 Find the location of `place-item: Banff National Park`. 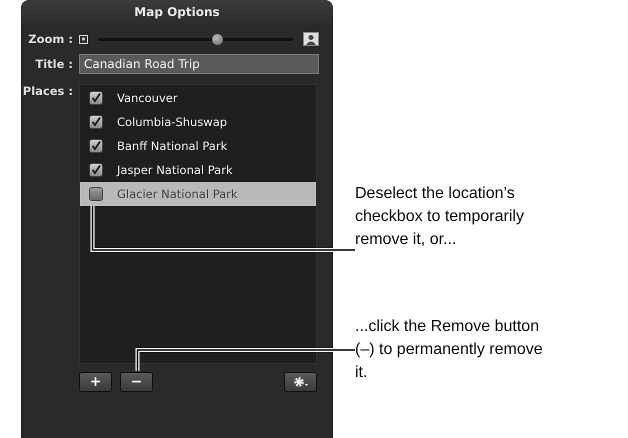

place-item: Banff National Park is located at coordinates (198, 146).